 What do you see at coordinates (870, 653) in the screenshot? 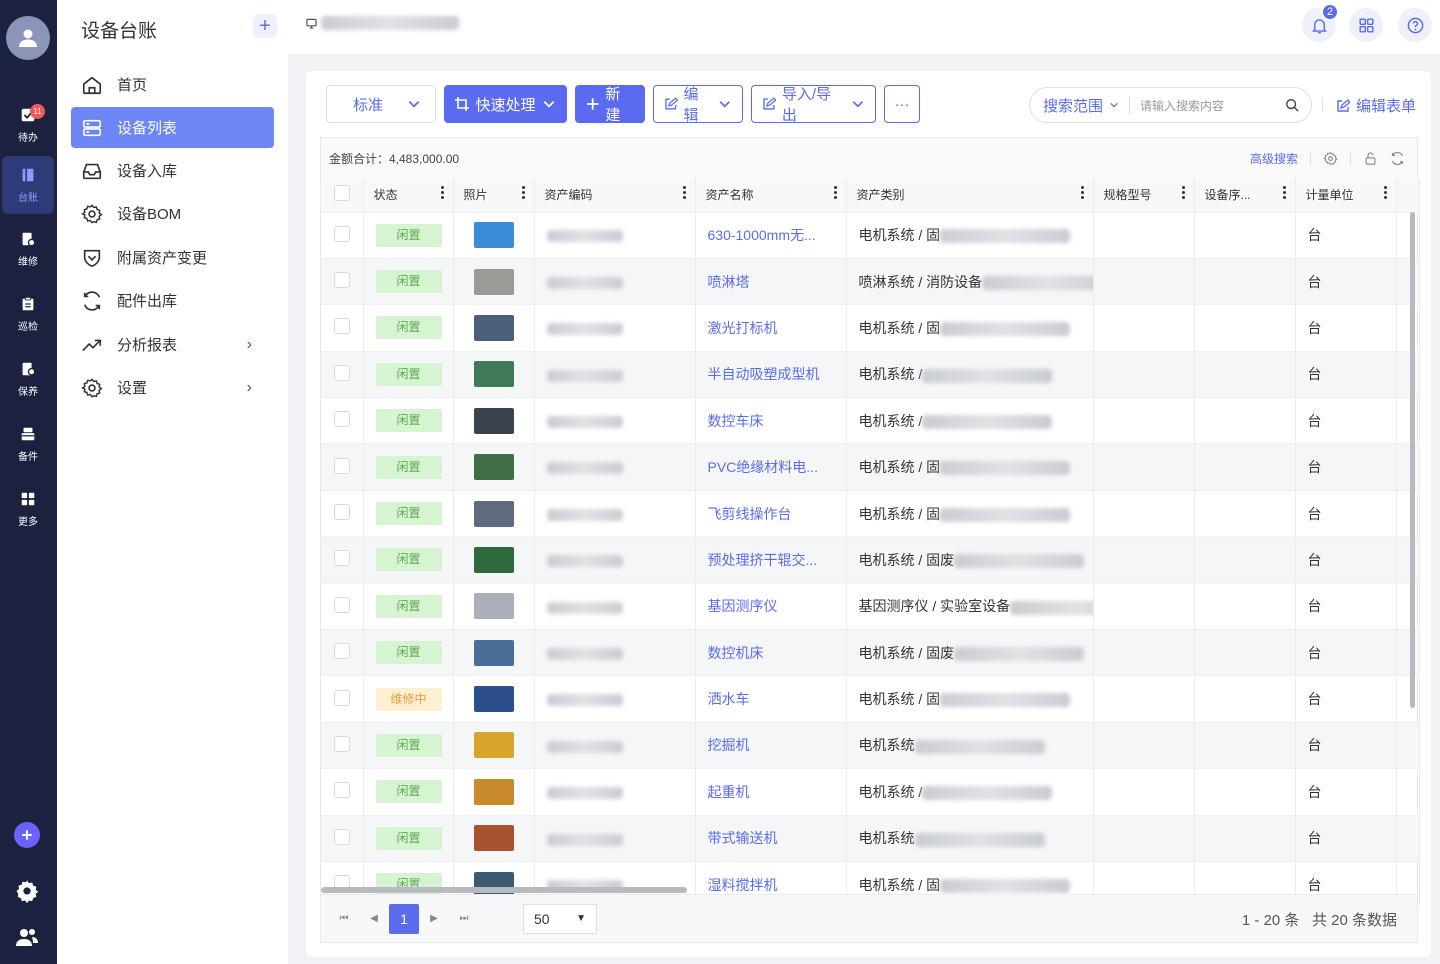
I see `table-row: 闲置 数控机床 电机系统 / 固废 台` at bounding box center [870, 653].